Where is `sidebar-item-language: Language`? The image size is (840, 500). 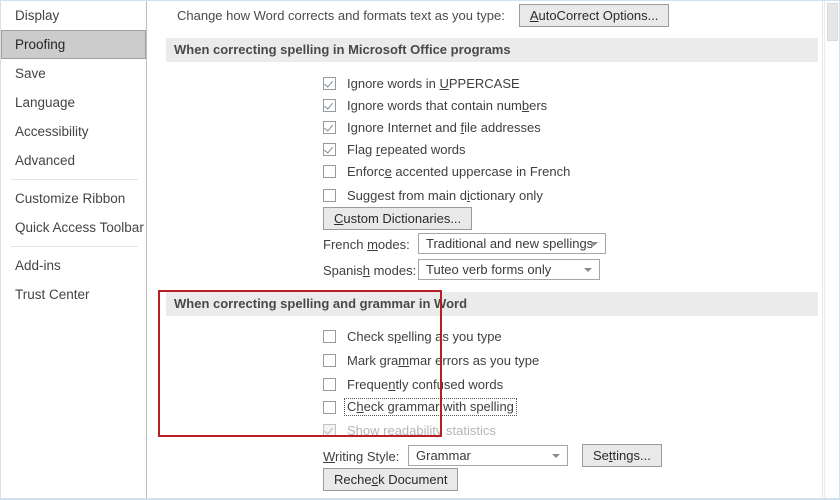 sidebar-item-language: Language is located at coordinates (73, 102).